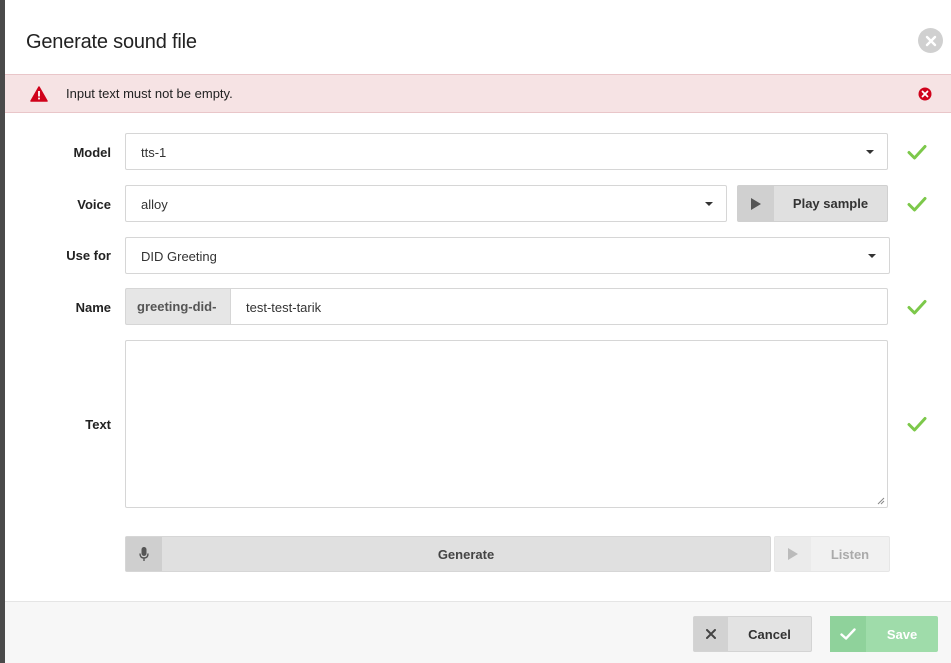 This screenshot has height=663, width=951. Describe the element at coordinates (144, 554) in the screenshot. I see `microphone-icon` at that location.